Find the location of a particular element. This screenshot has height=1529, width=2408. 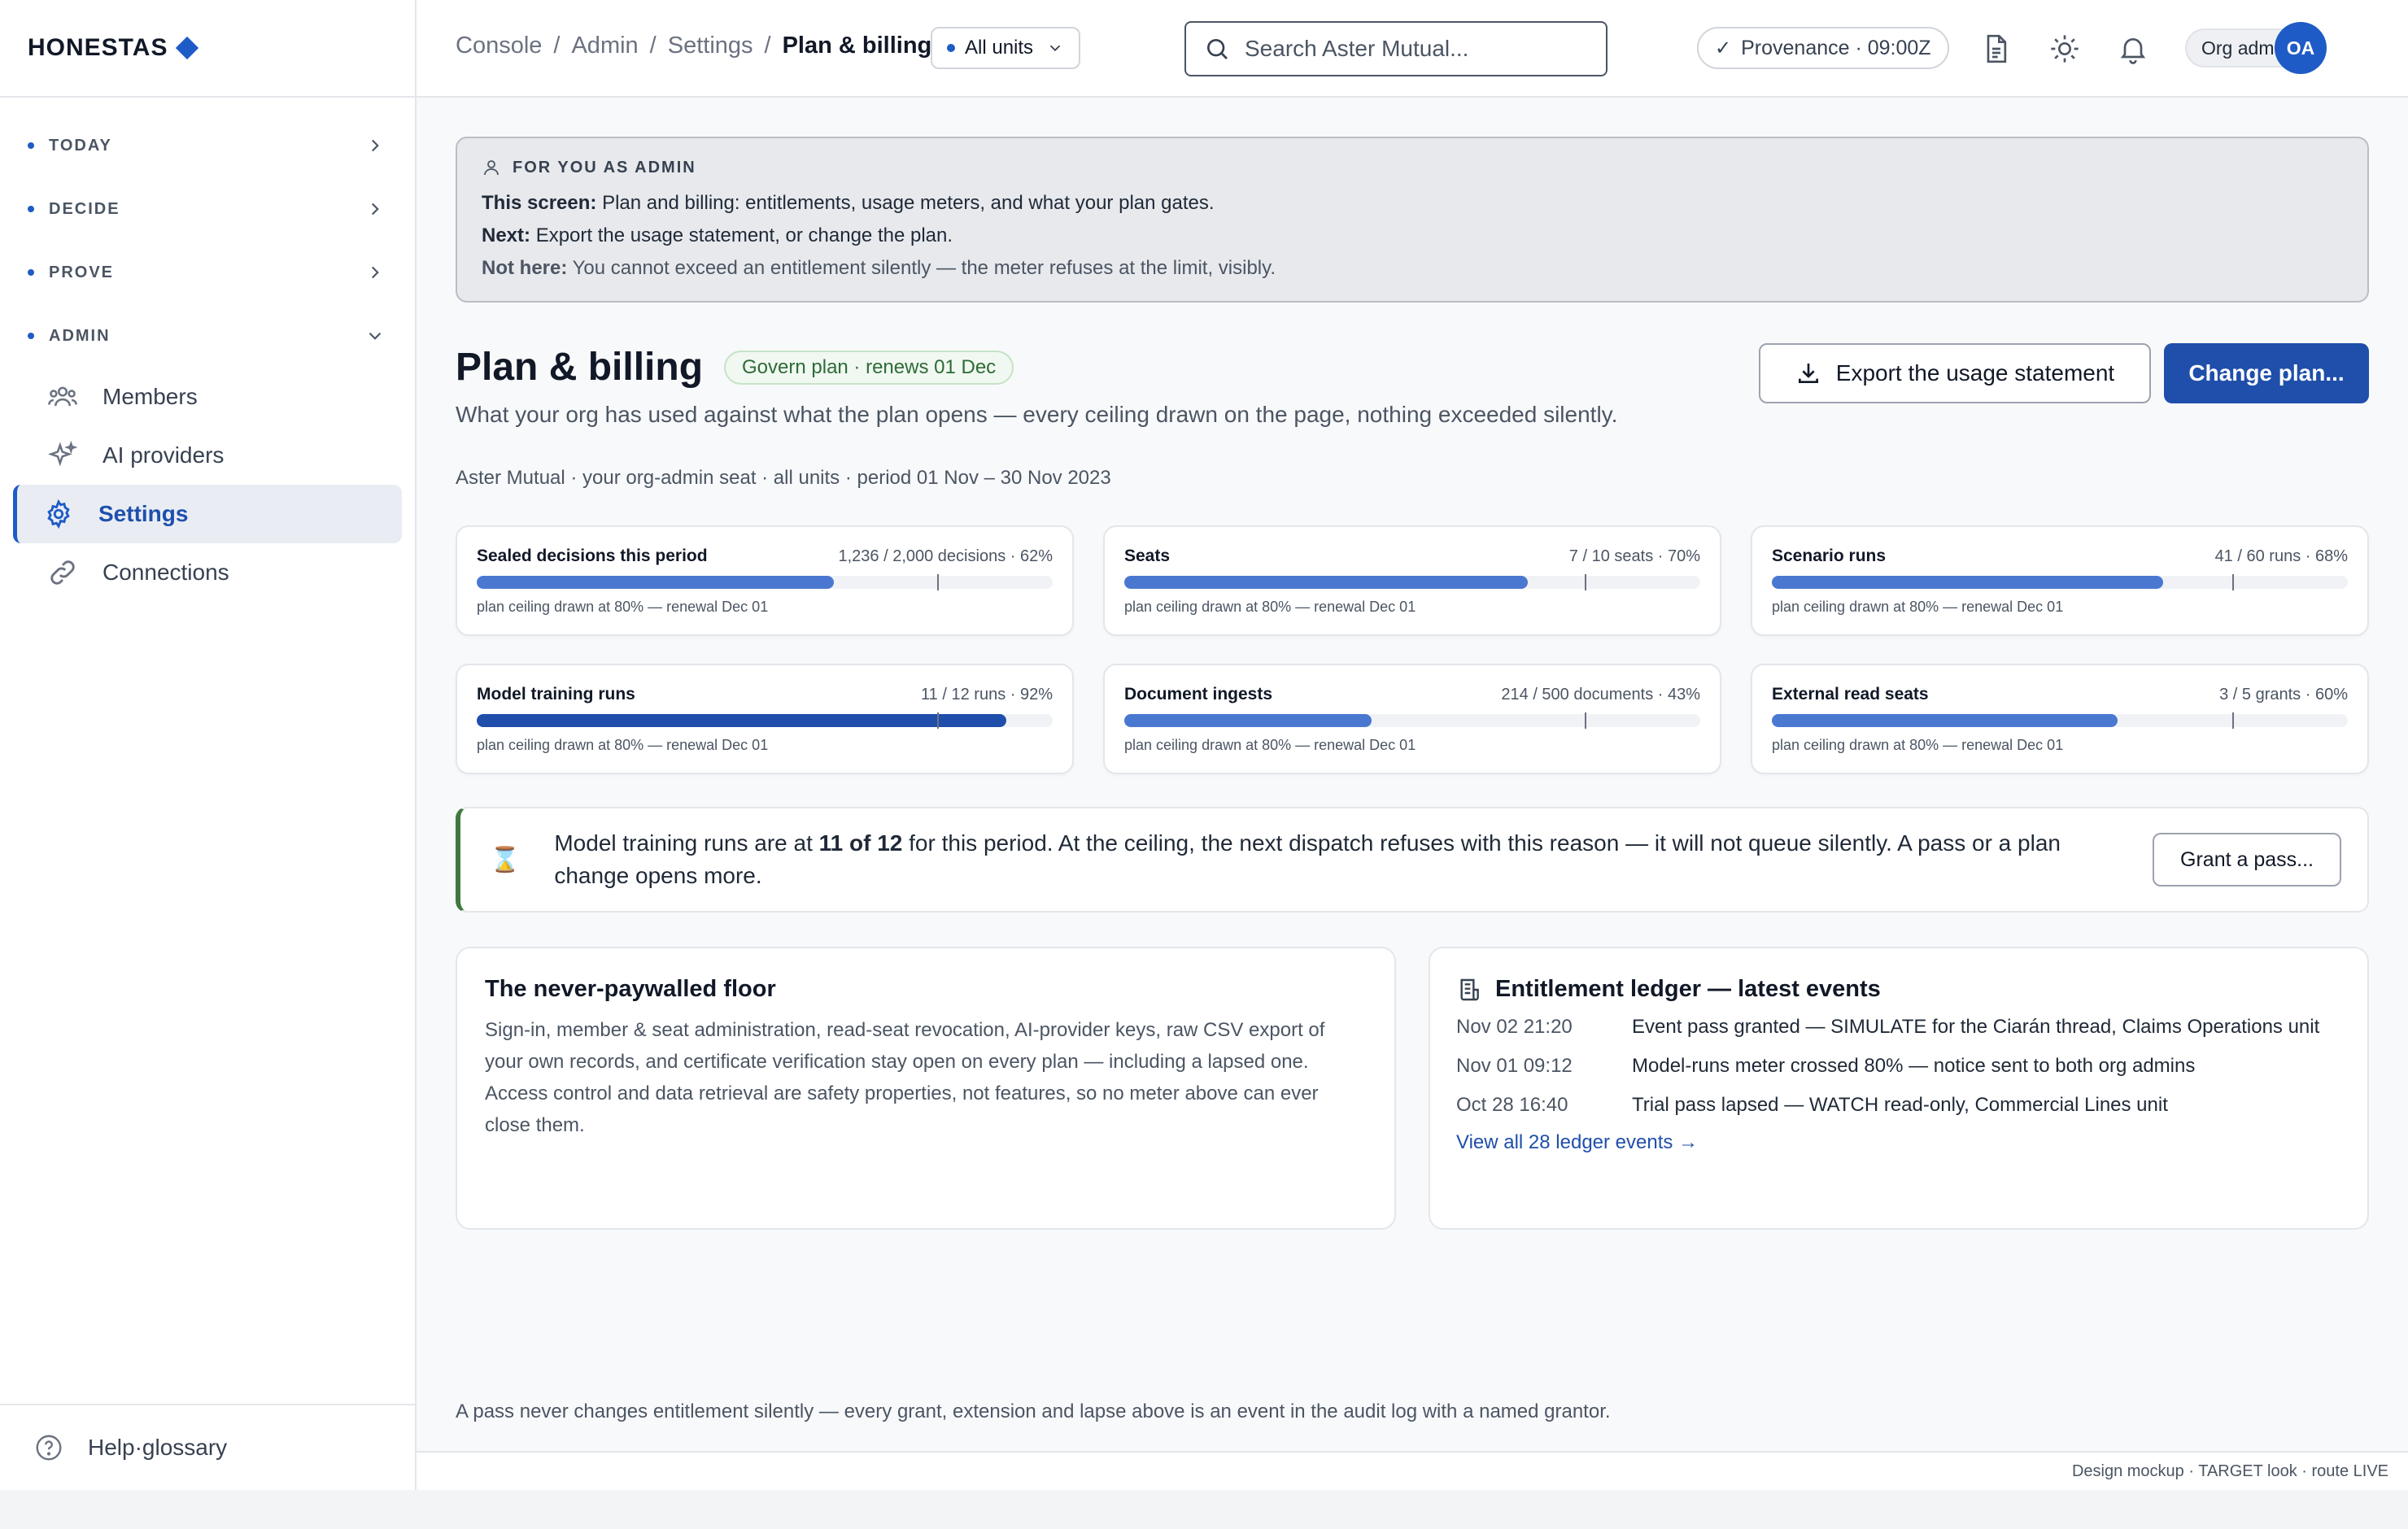

gear-icon is located at coordinates (59, 514).